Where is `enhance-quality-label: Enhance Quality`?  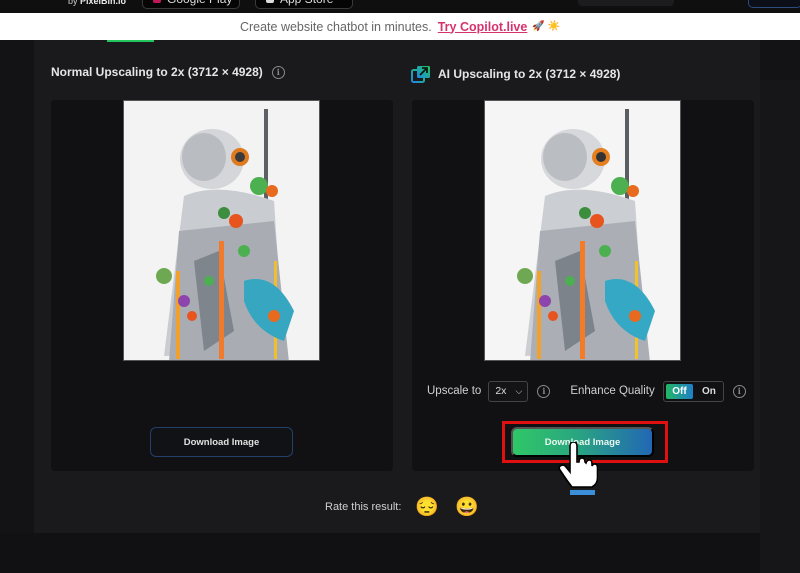
enhance-quality-label: Enhance Quality is located at coordinates (612, 391).